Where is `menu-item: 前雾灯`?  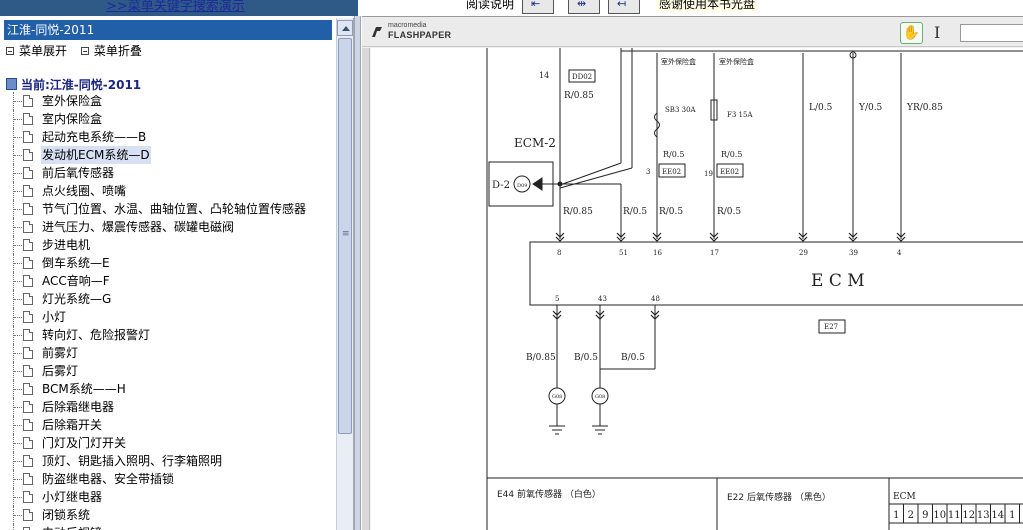
menu-item: 前雾灯 is located at coordinates (175, 353).